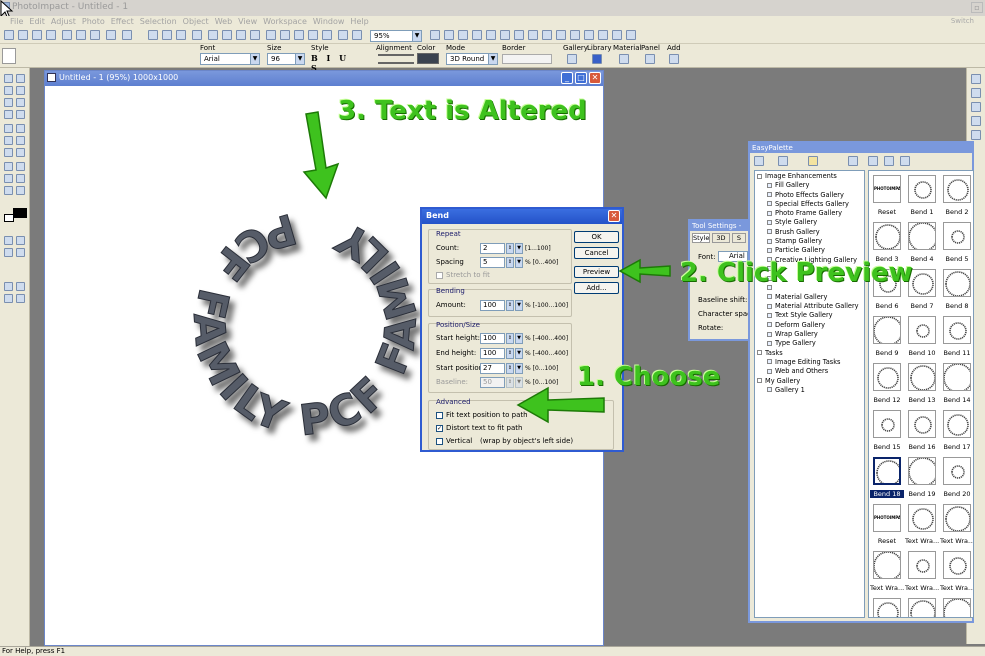 The width and height of the screenshot is (985, 656). I want to click on gallery-item: Bend 5, so click(956, 243).